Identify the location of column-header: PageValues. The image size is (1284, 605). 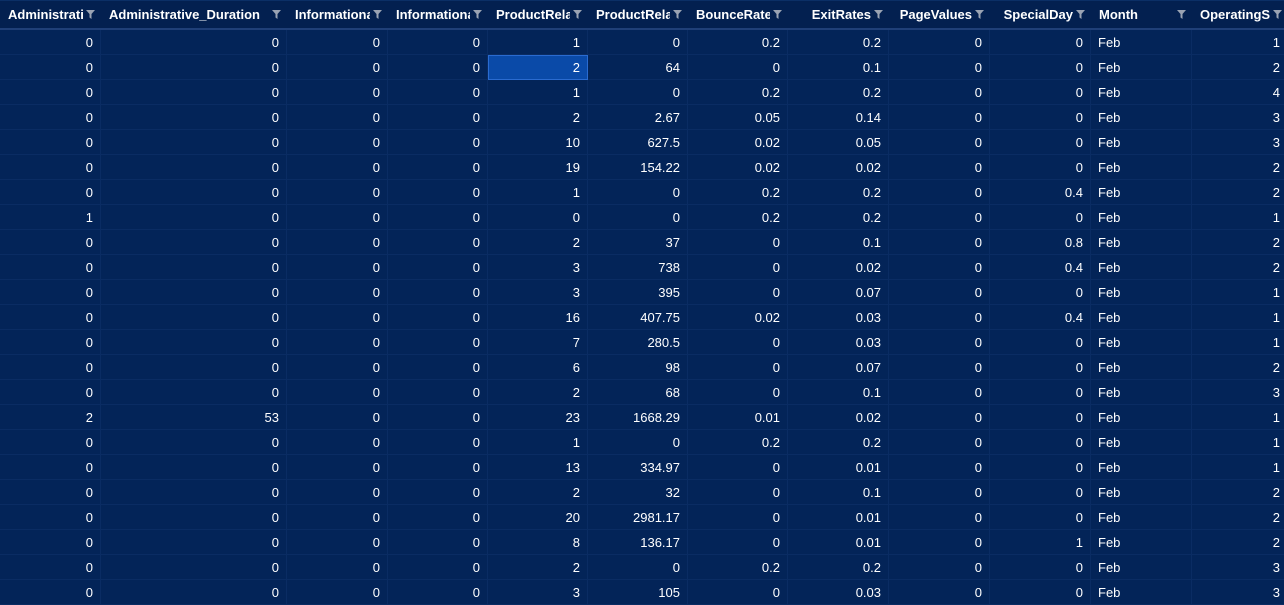
(939, 15).